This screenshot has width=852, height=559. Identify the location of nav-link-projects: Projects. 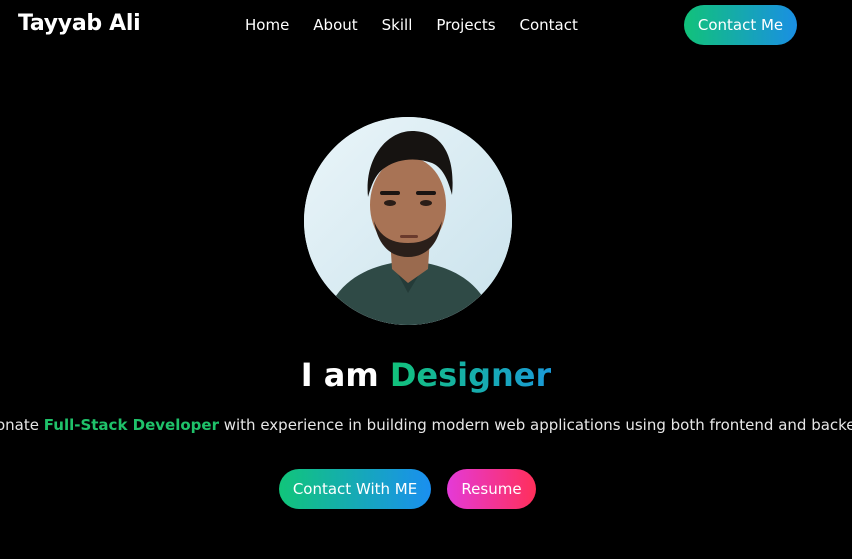
(465, 25).